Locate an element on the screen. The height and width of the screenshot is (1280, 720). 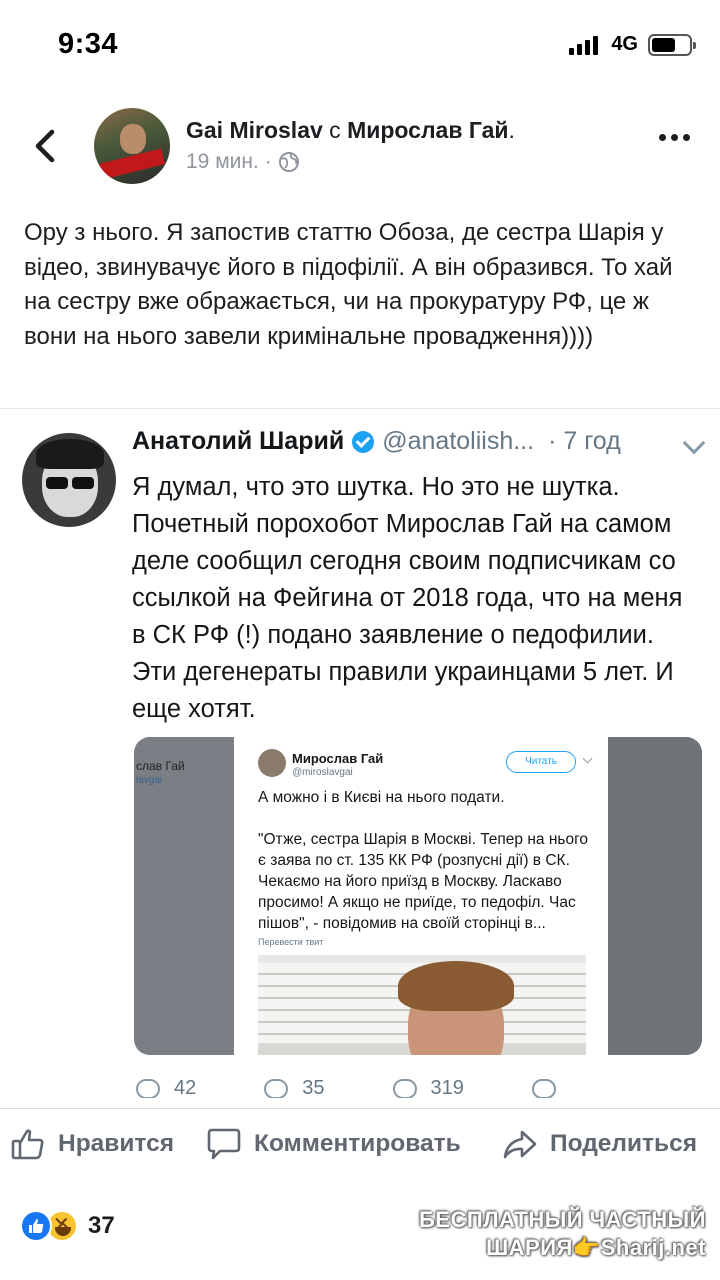
retweet-count: 35 is located at coordinates (313, 1087).